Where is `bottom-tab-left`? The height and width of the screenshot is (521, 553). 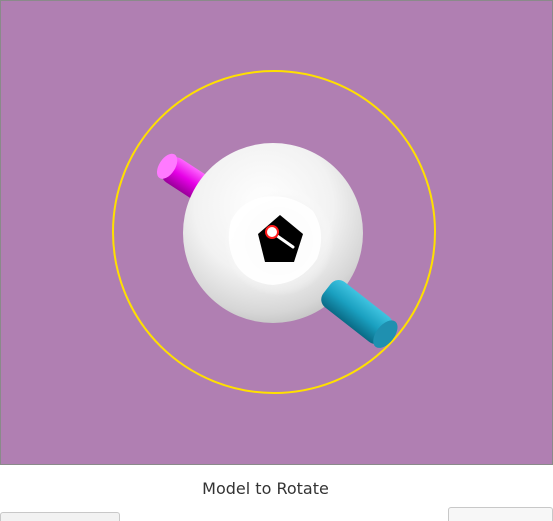 bottom-tab-left is located at coordinates (60, 516).